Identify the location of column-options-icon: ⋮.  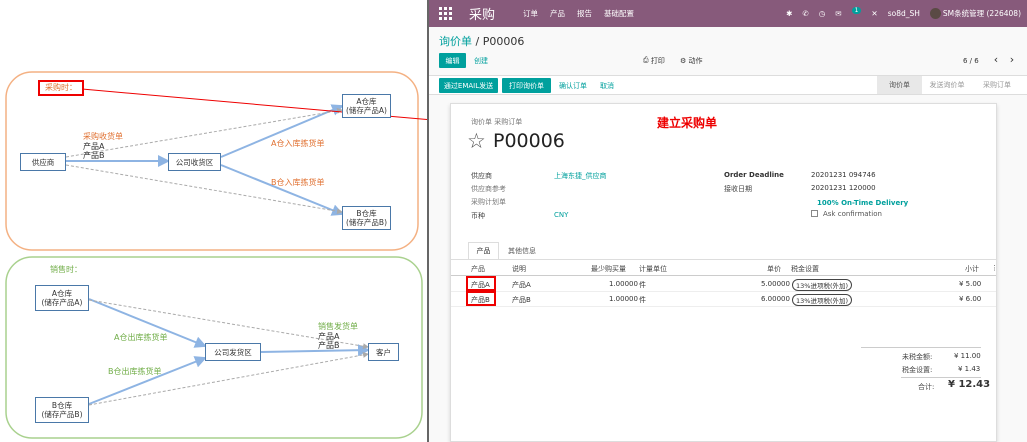
(994, 268).